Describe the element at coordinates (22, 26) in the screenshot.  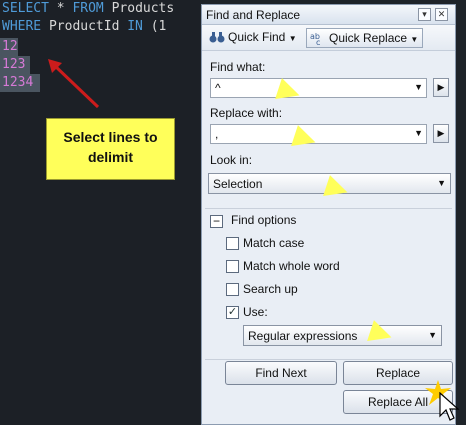
I see `keyword: WHERE` at that location.